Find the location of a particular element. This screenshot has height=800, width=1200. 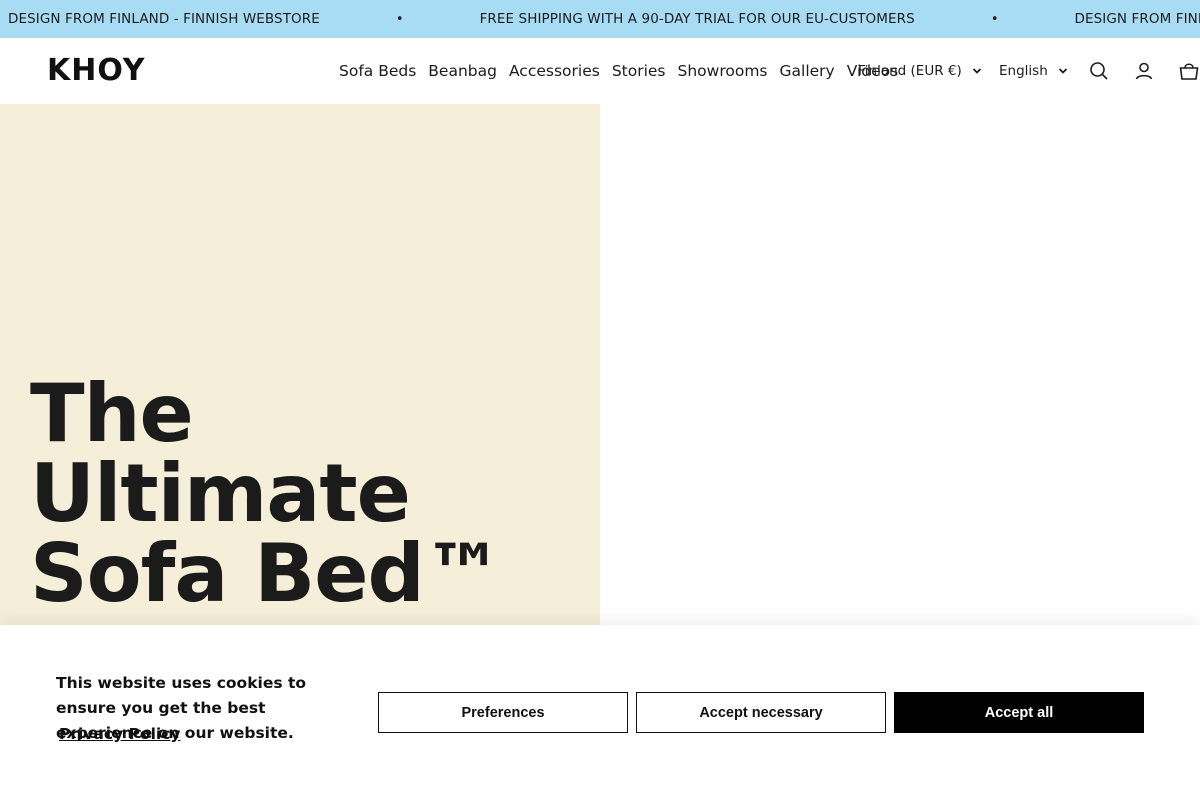

site-logo: KHOY is located at coordinates (96, 71).